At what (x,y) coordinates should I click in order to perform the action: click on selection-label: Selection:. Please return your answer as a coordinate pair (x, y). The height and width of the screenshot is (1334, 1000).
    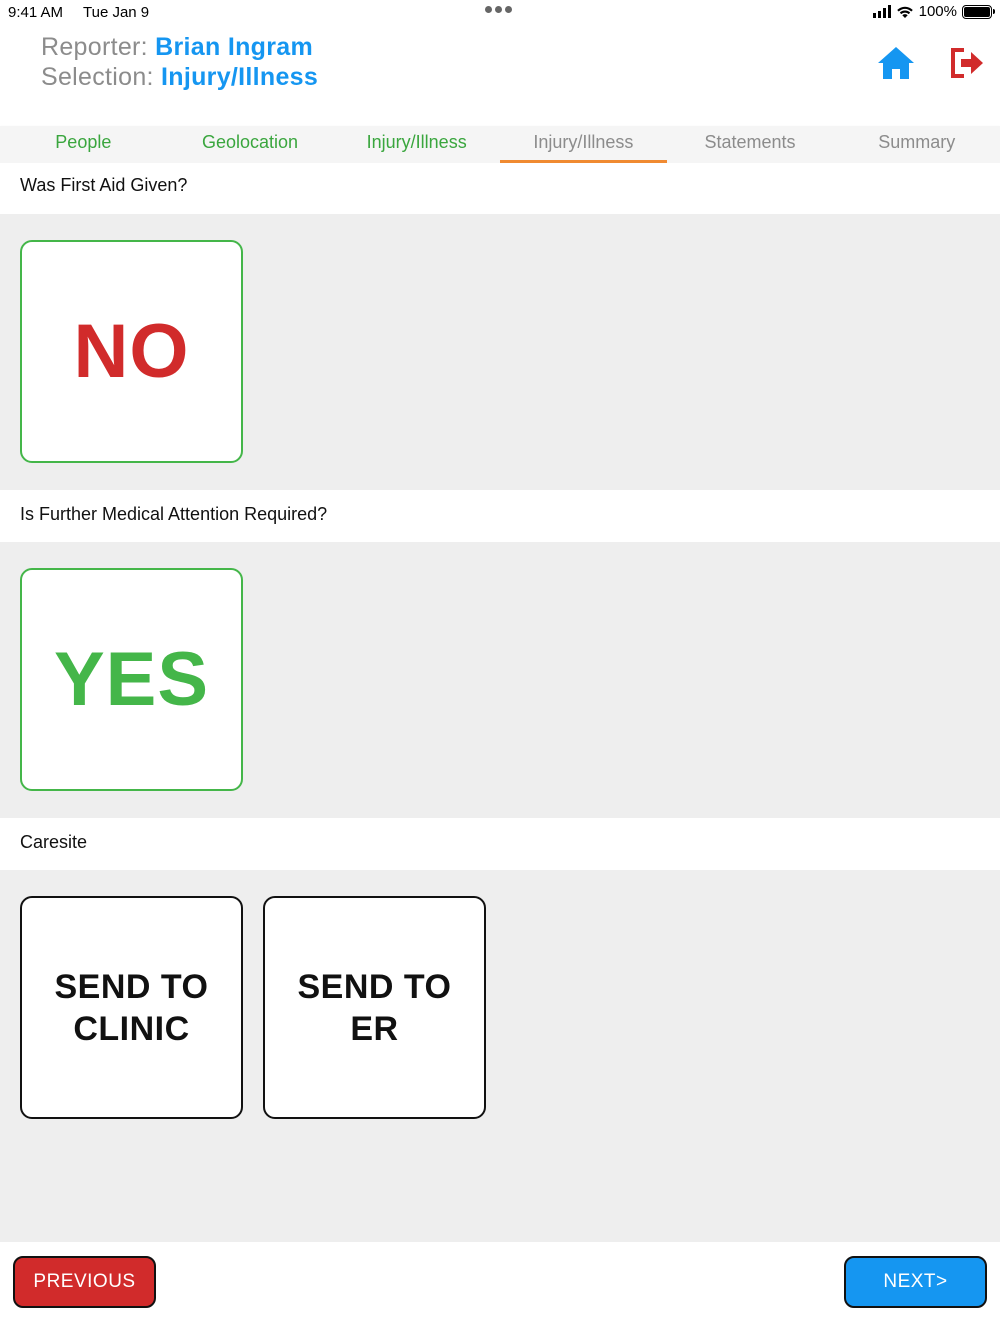
    Looking at the image, I should click on (97, 77).